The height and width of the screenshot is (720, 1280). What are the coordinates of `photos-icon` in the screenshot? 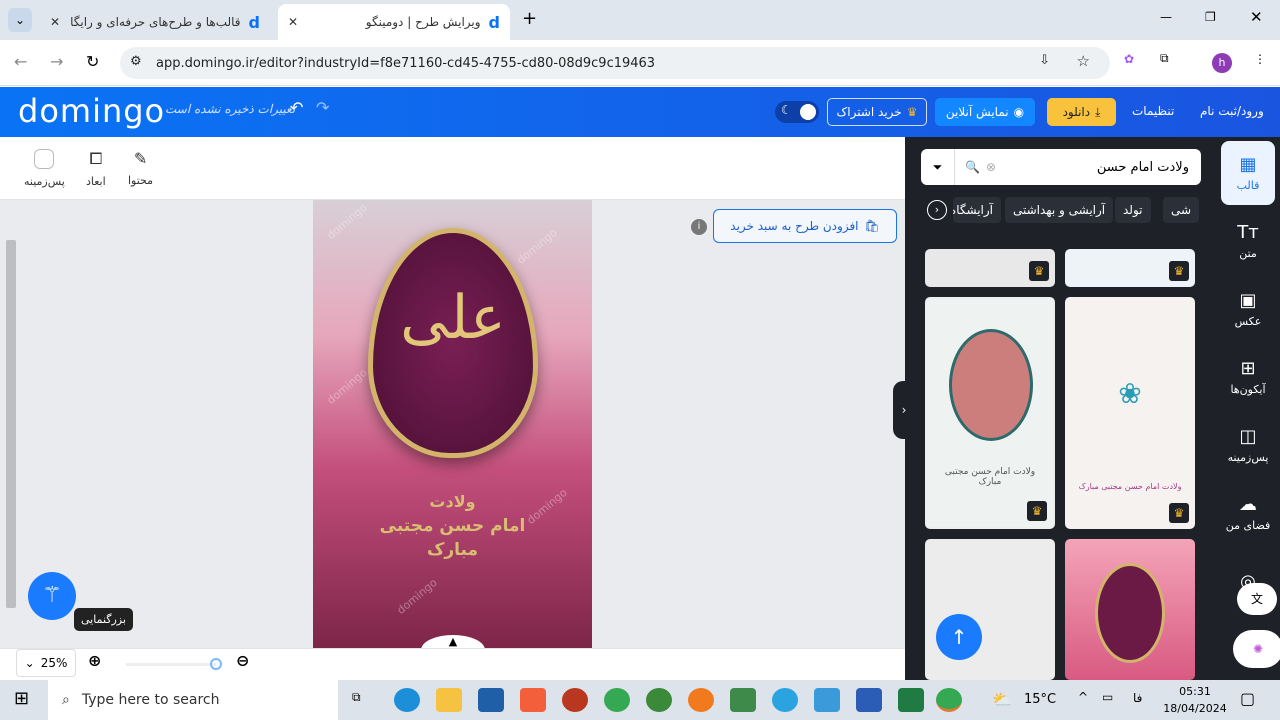 It's located at (827, 700).